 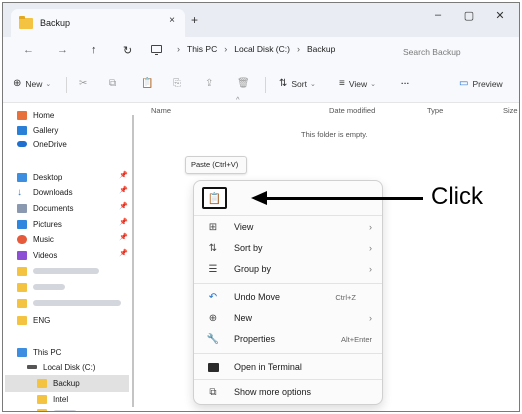 I want to click on menu-divider, so click(x=288, y=283).